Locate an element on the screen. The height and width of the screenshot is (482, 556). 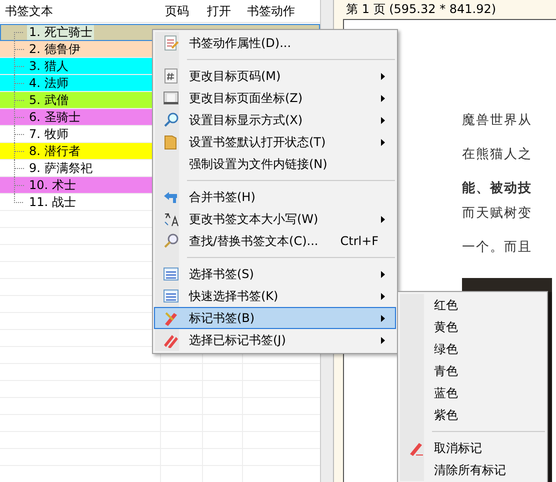
document-text: 在熊猫人之 is located at coordinates (497, 155).